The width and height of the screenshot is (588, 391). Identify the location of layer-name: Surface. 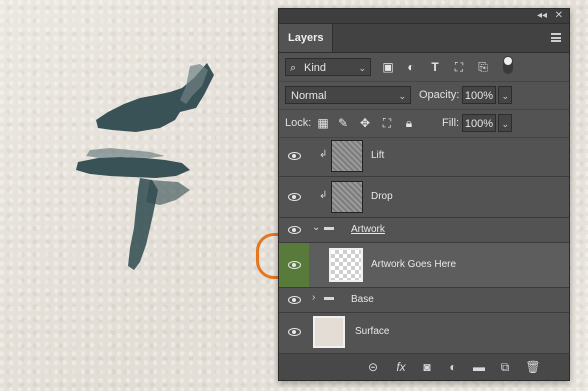
(372, 331).